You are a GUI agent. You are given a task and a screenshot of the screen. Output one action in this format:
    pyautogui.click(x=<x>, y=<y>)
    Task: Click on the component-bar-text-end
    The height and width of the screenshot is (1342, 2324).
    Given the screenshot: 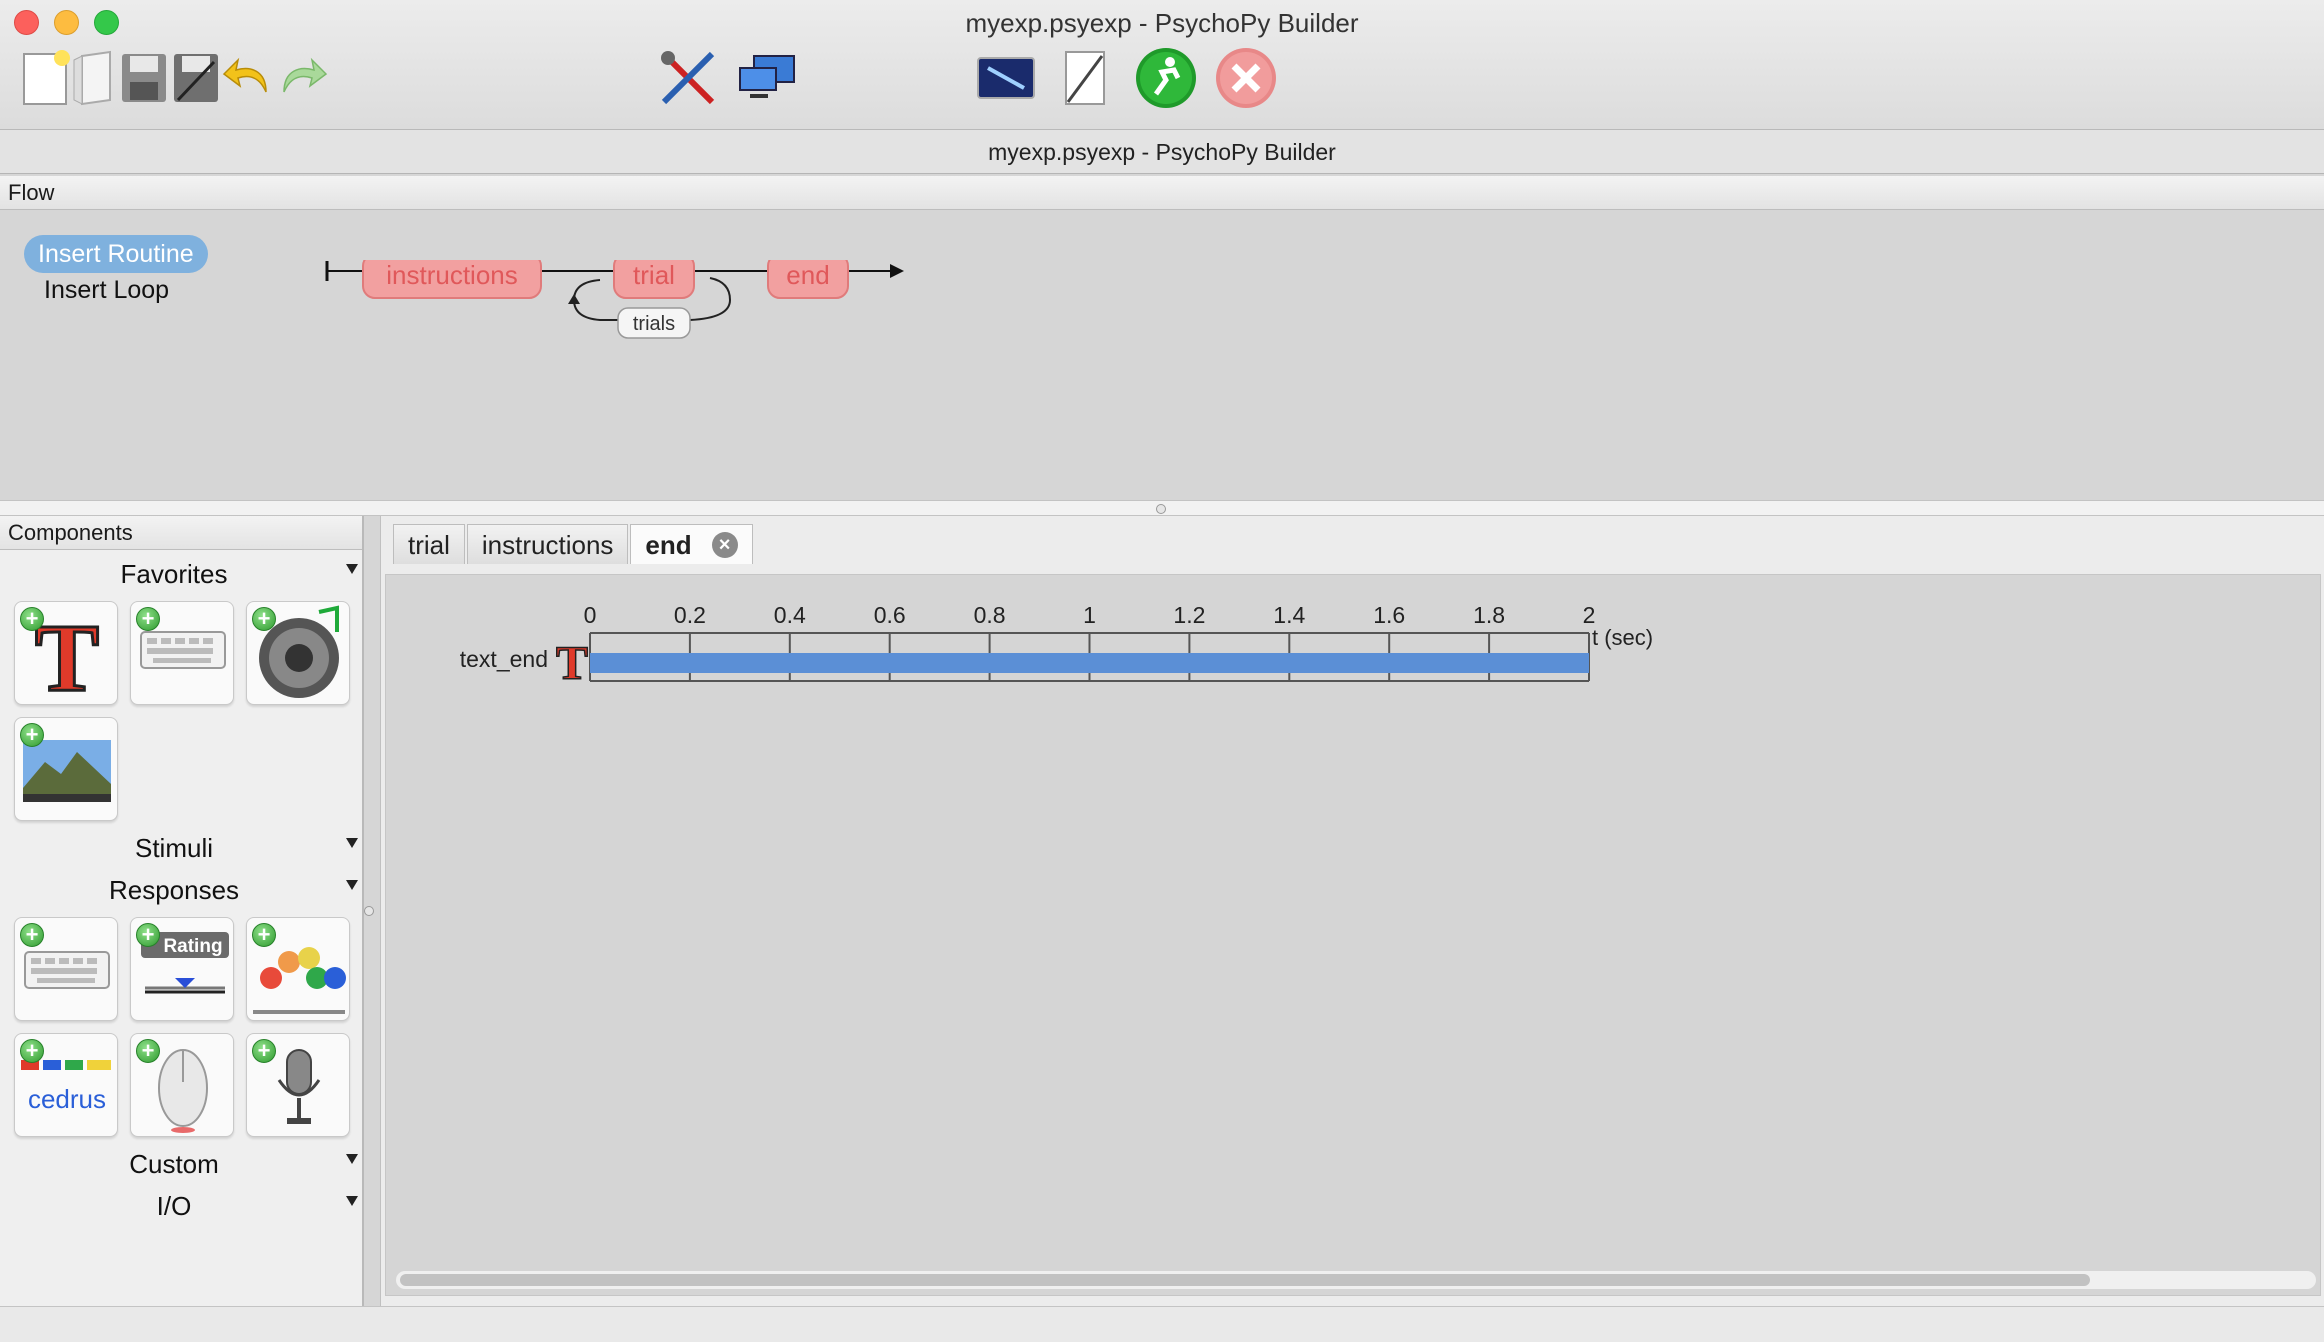 What is the action you would take?
    pyautogui.click(x=1089, y=663)
    